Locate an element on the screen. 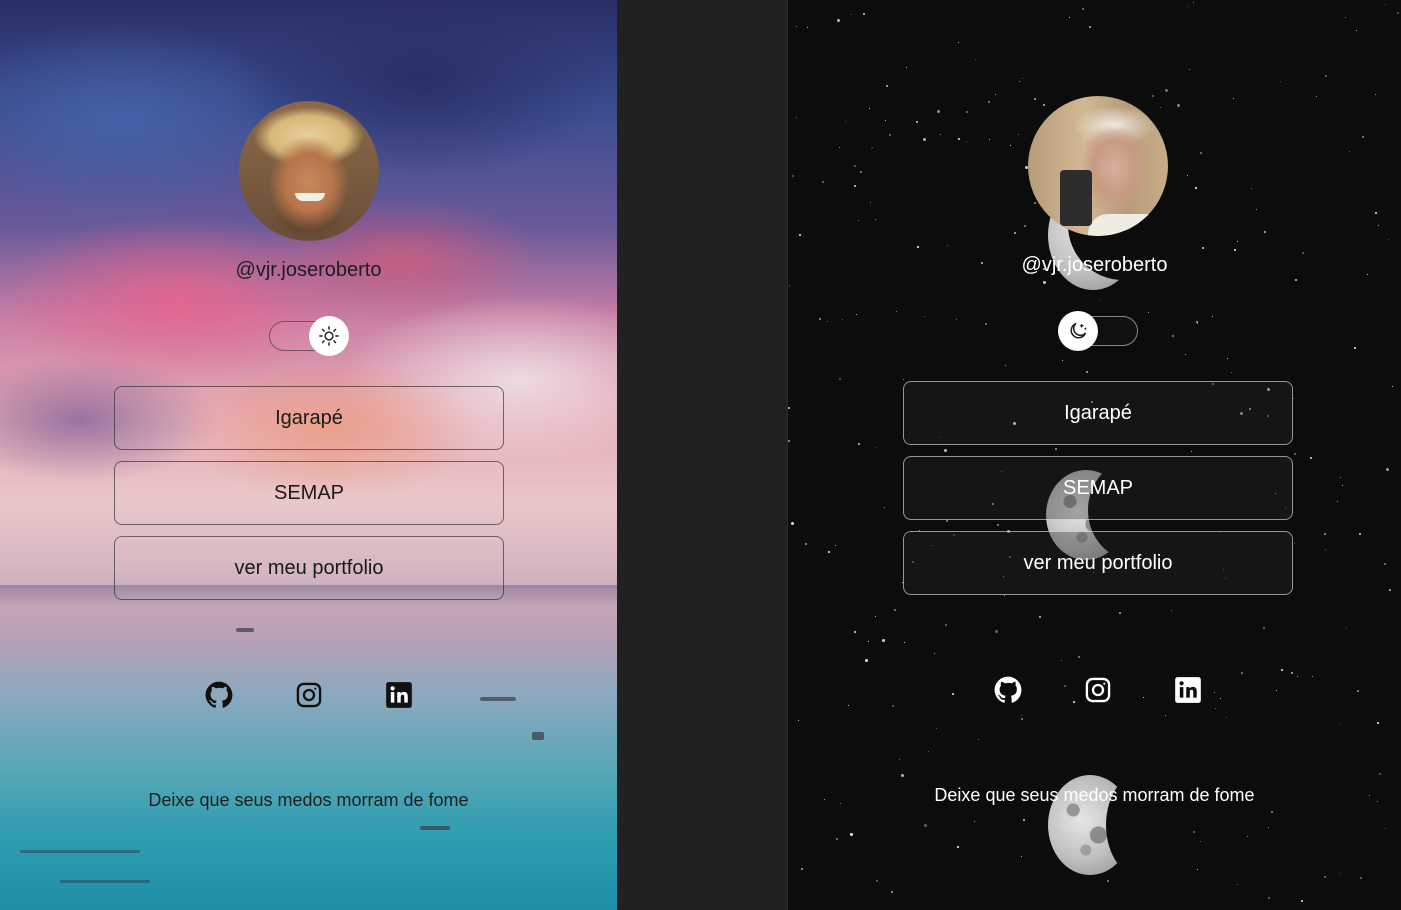  profile-username: @vjr.joseroberto is located at coordinates (1094, 265).